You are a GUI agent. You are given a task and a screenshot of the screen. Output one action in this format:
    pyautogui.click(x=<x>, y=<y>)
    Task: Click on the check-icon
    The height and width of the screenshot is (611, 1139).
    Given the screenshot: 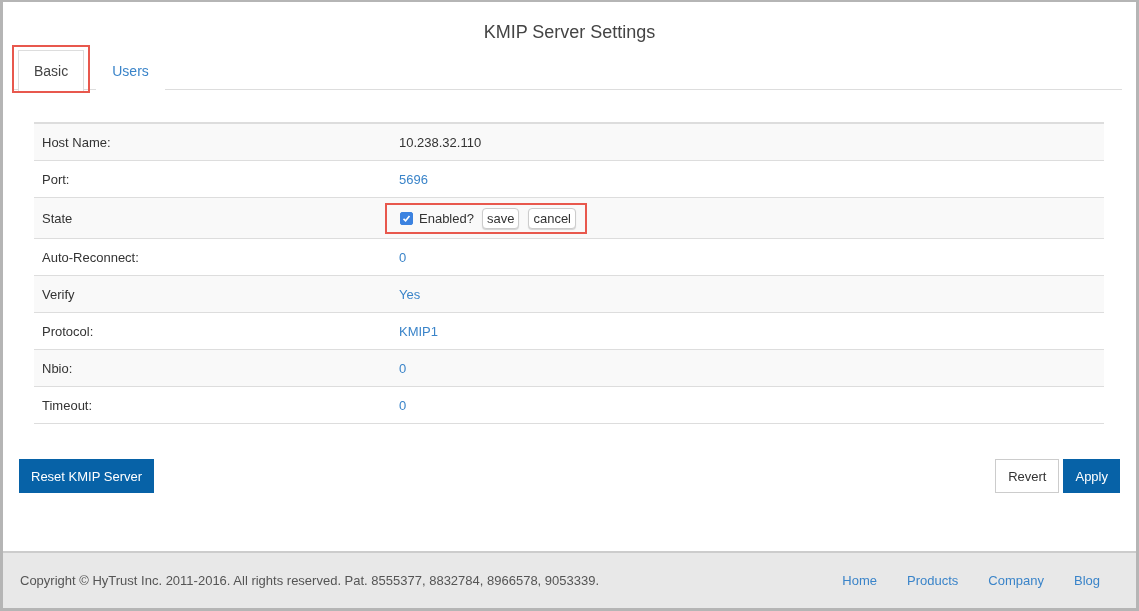 What is the action you would take?
    pyautogui.click(x=406, y=218)
    